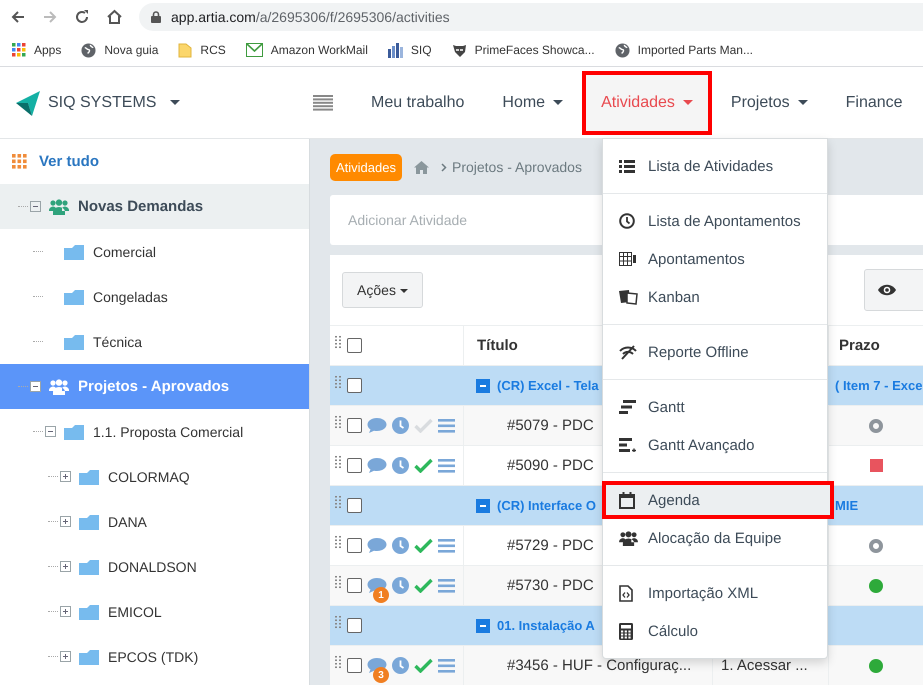 Image resolution: width=923 pixels, height=685 pixels. Describe the element at coordinates (715, 631) in the screenshot. I see `menu-item: Cálculo` at that location.